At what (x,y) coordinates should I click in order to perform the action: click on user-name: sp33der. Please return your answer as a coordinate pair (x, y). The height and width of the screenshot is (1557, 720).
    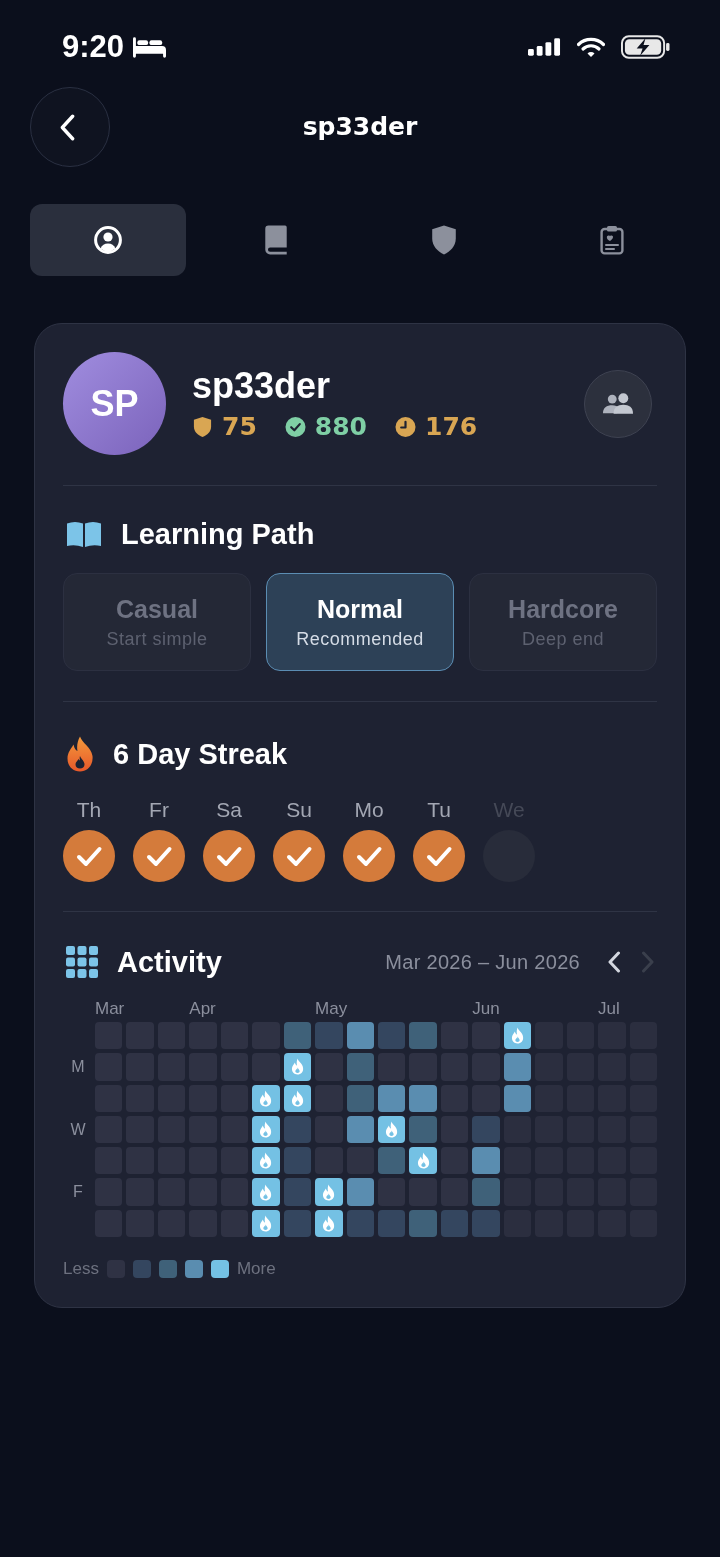
    Looking at the image, I should click on (261, 385).